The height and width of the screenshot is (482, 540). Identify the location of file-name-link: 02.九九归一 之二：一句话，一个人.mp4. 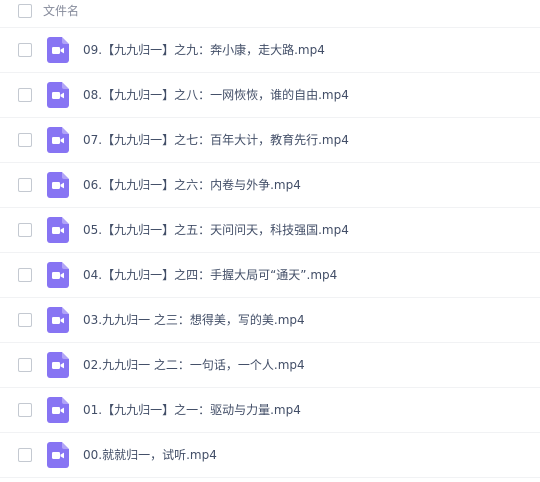
(194, 365).